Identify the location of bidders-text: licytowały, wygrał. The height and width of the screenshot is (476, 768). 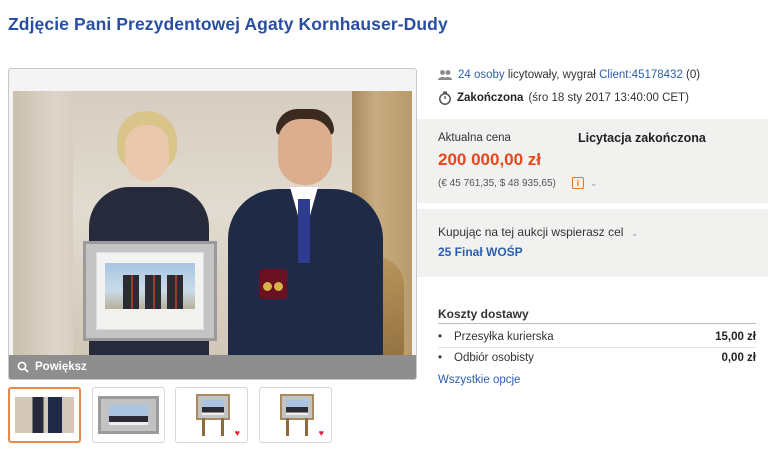
(551, 75).